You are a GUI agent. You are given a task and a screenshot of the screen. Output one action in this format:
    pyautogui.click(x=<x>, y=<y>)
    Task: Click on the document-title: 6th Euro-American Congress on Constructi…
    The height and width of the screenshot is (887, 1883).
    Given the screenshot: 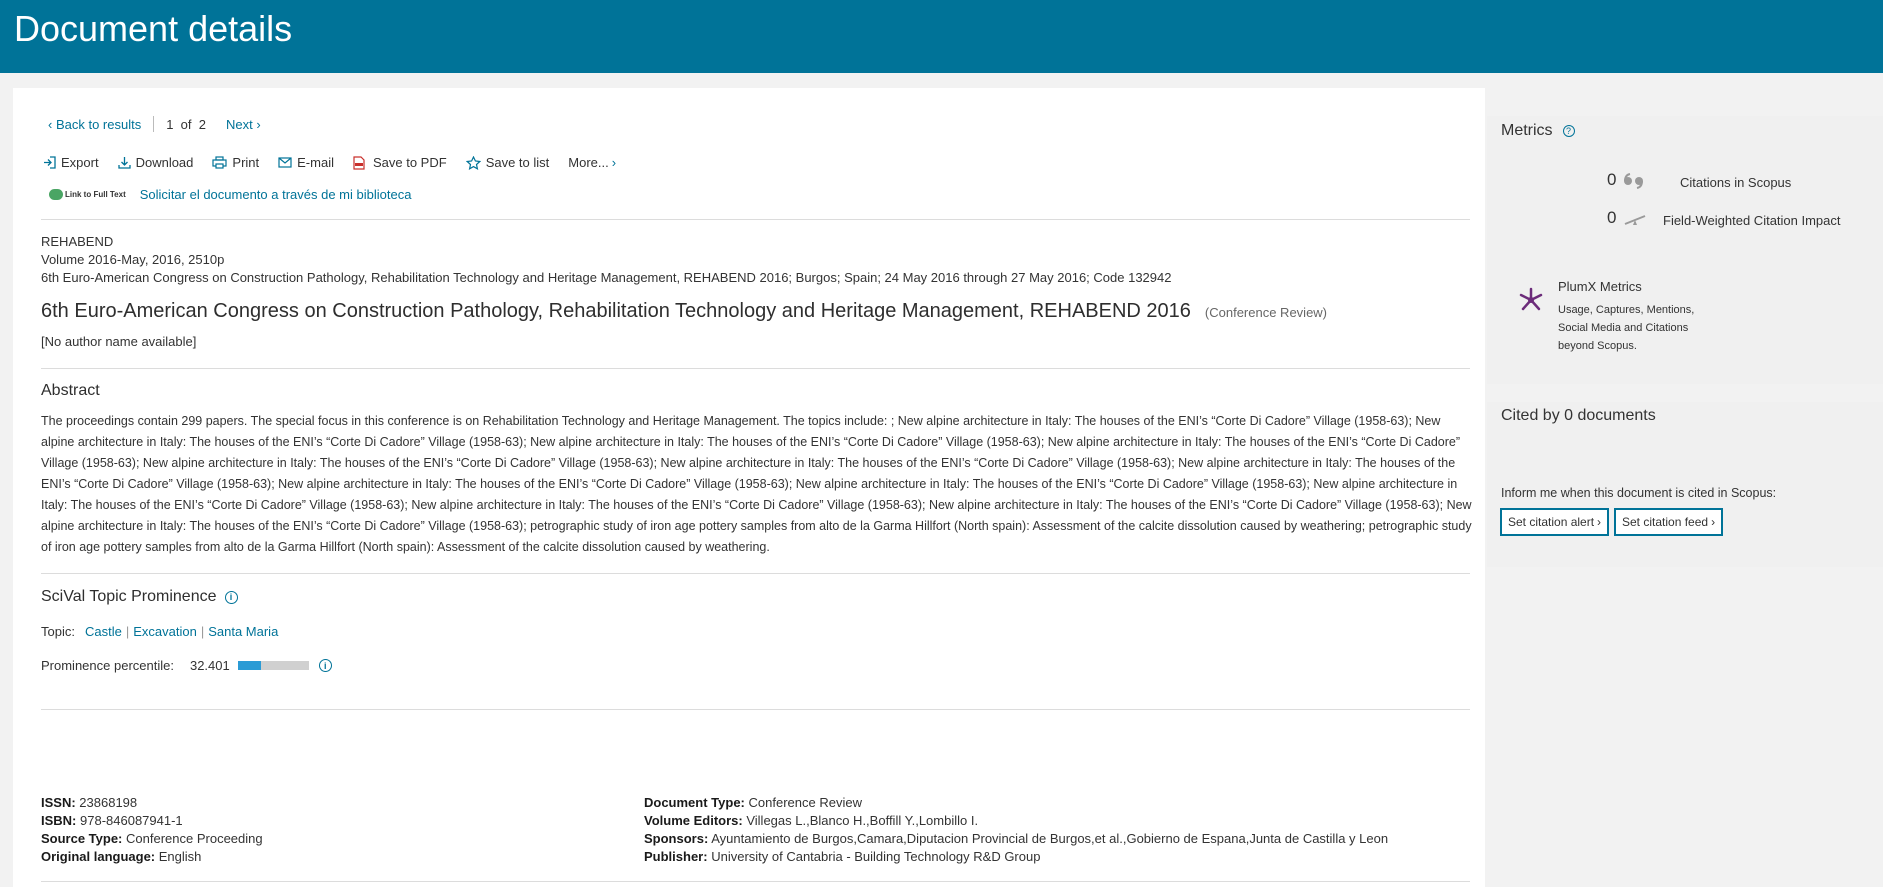 What is the action you would take?
    pyautogui.click(x=616, y=311)
    